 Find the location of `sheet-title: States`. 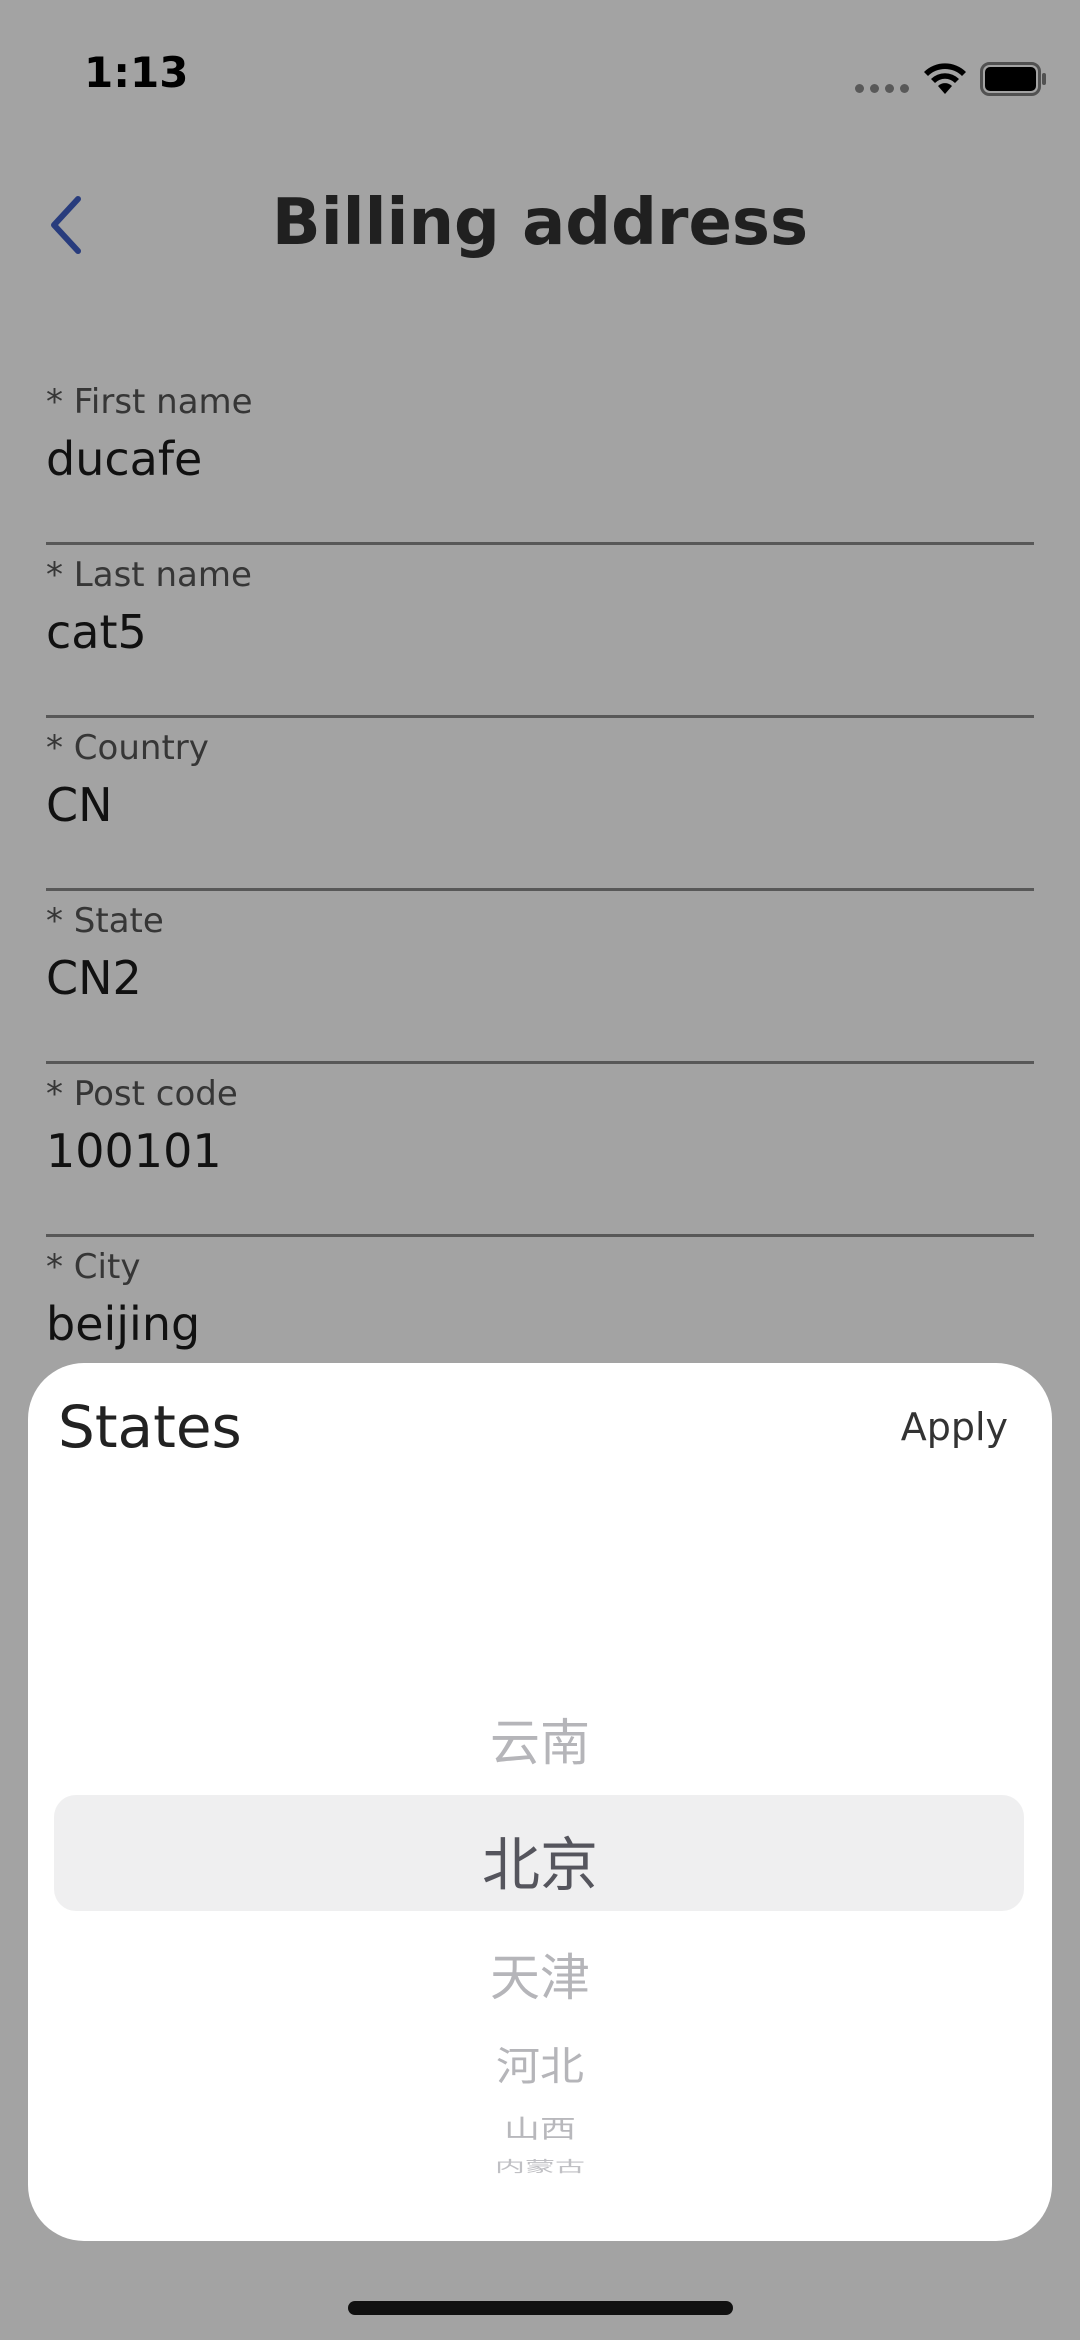

sheet-title: States is located at coordinates (150, 1427).